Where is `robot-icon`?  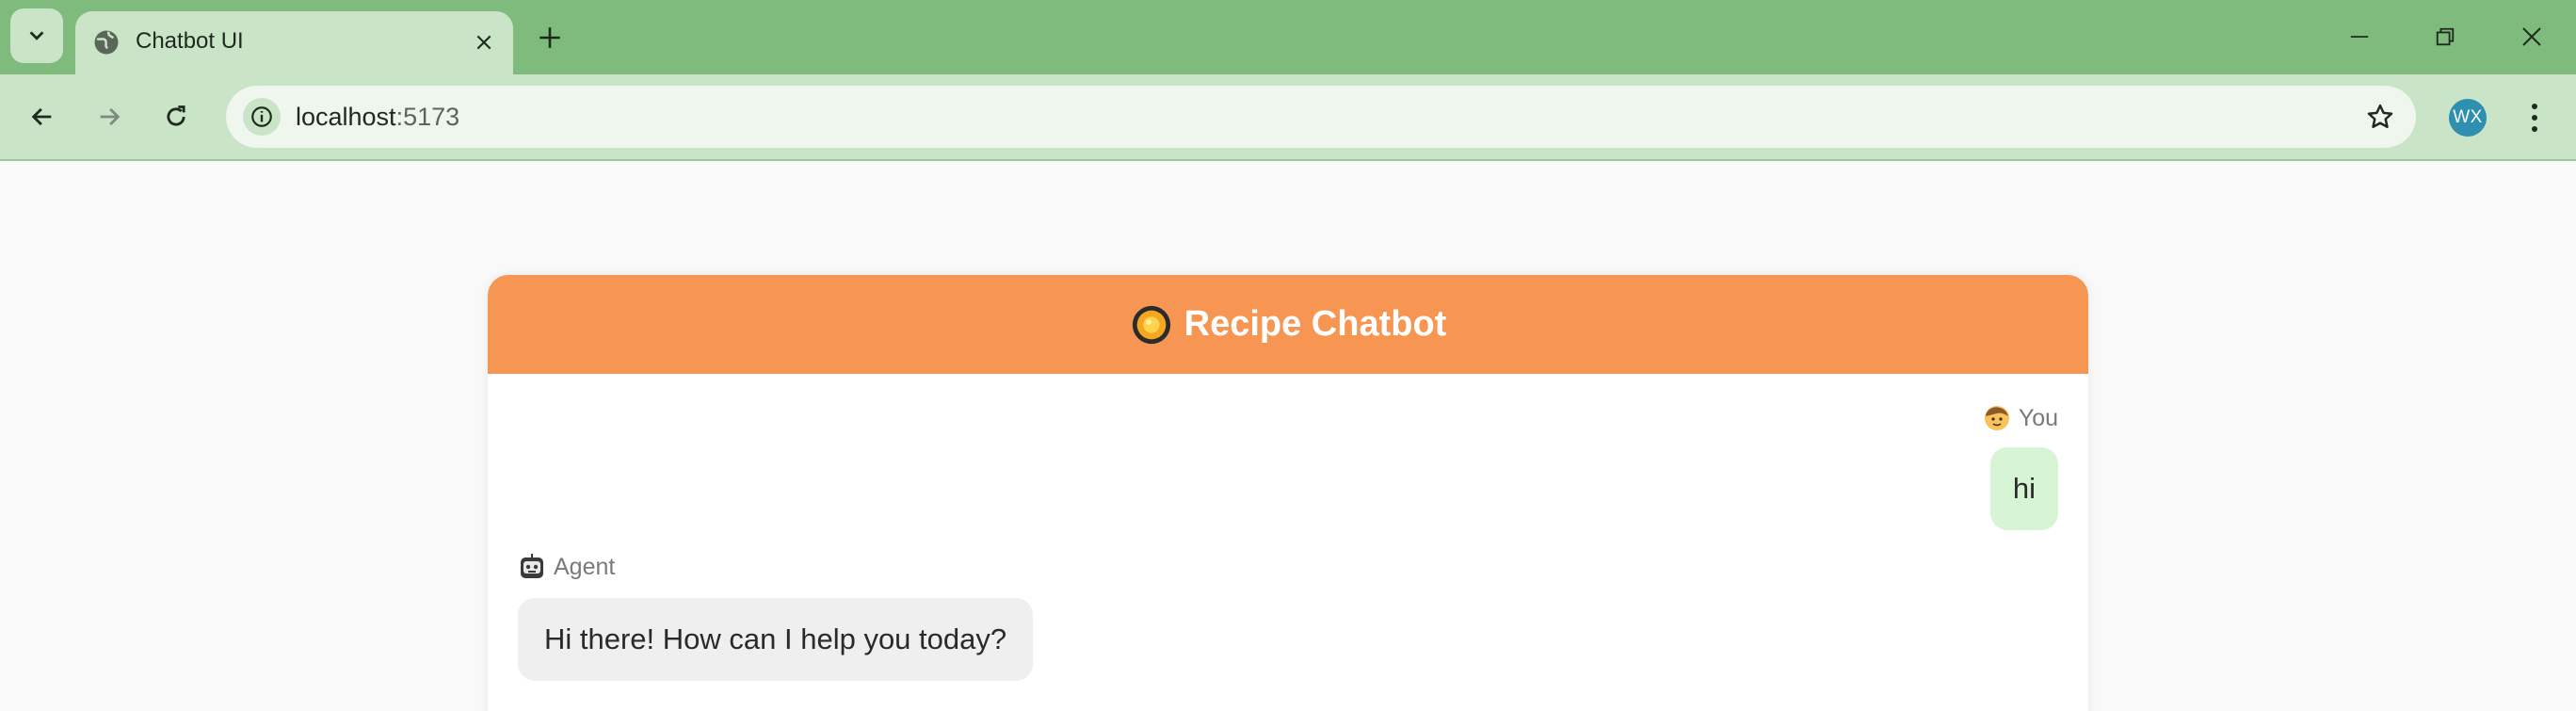 robot-icon is located at coordinates (532, 566).